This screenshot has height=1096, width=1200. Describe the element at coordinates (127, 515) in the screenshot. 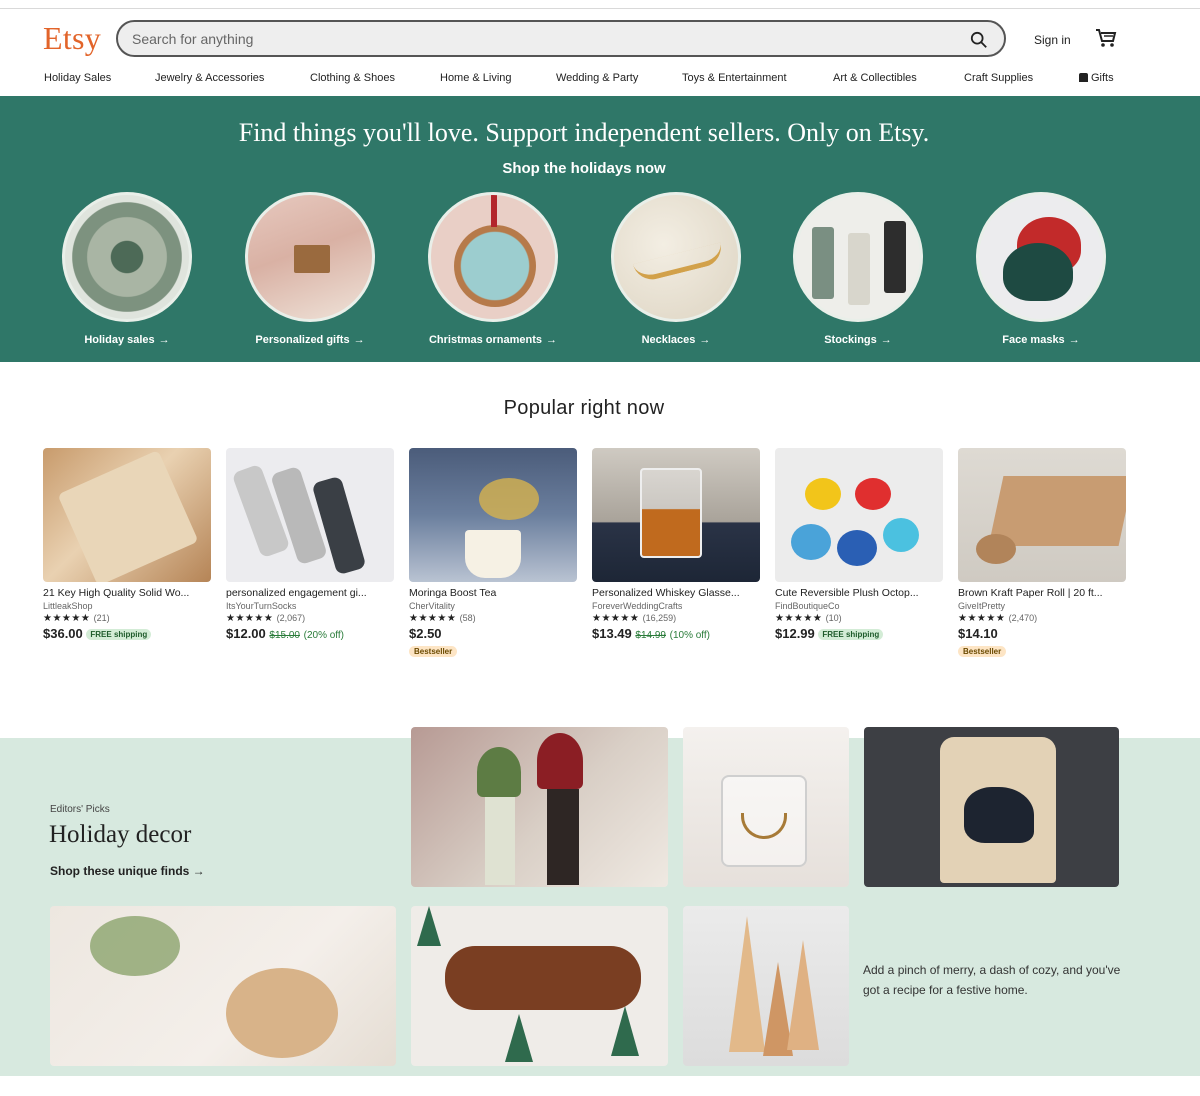

I see `product-image-kalimba` at that location.